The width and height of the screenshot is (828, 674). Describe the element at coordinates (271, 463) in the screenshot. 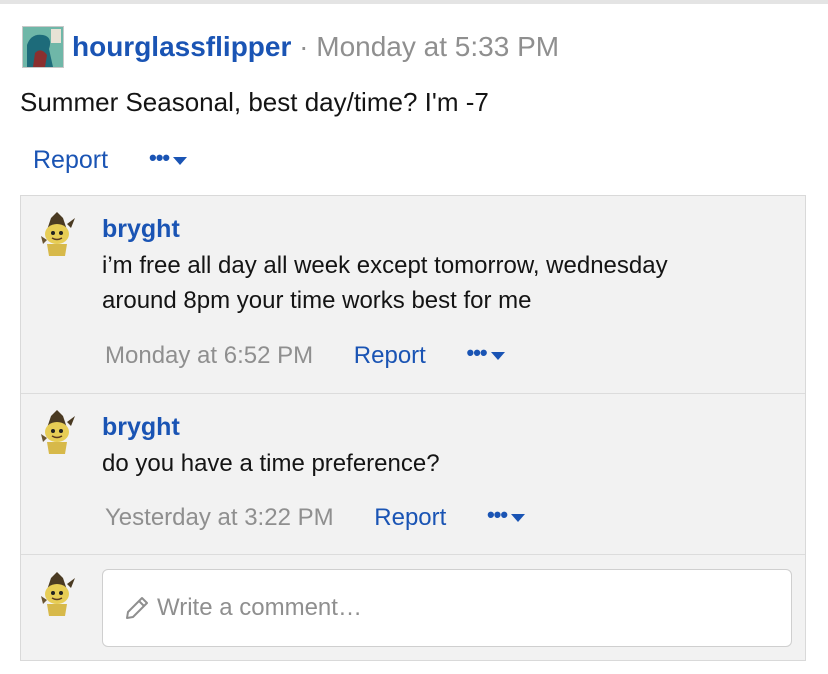

I see `comment-text-line: do you have a time preference?` at that location.